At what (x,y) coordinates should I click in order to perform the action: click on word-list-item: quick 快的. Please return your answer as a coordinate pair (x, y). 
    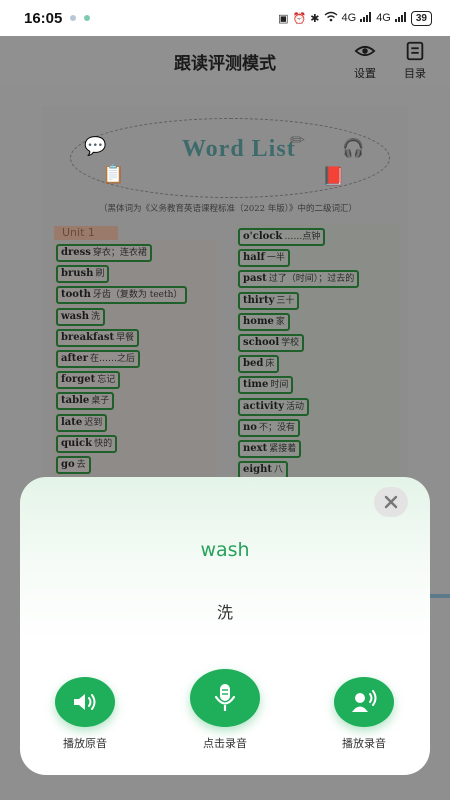
    Looking at the image, I should click on (87, 443).